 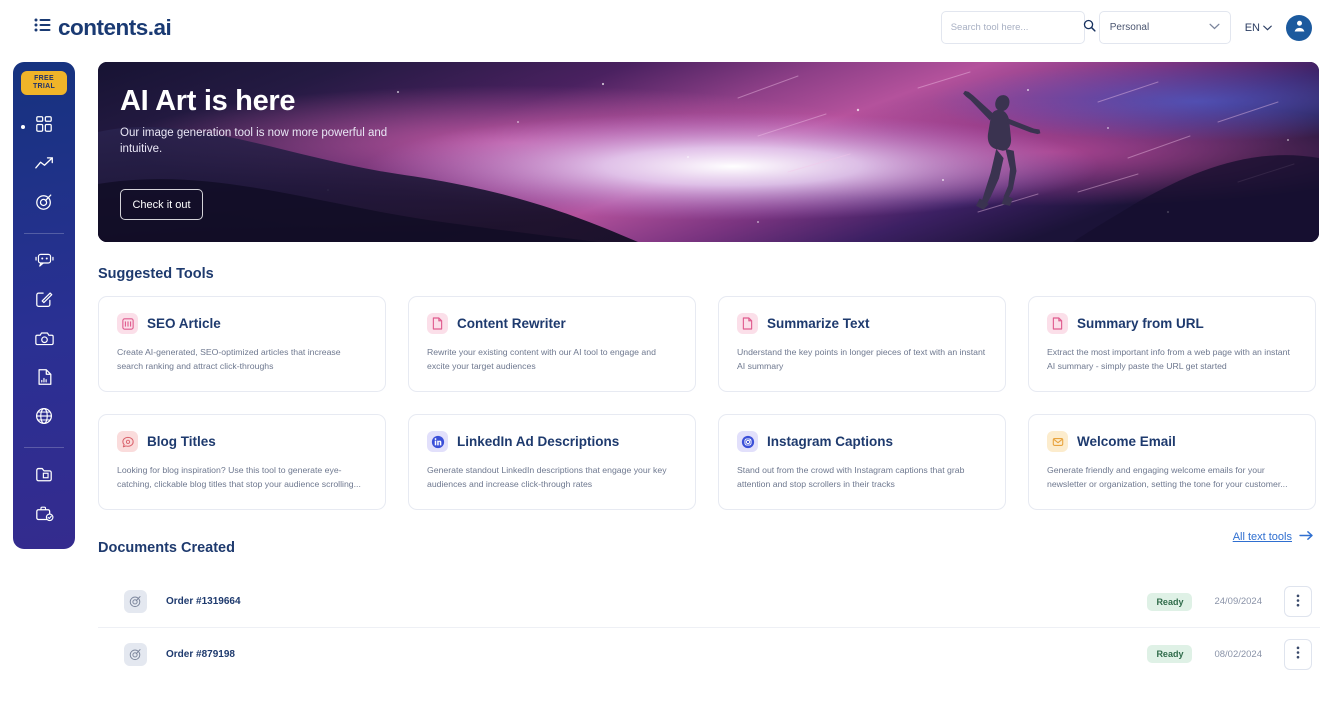 What do you see at coordinates (181, 441) in the screenshot?
I see `tool-card-title: Blog Titles` at bounding box center [181, 441].